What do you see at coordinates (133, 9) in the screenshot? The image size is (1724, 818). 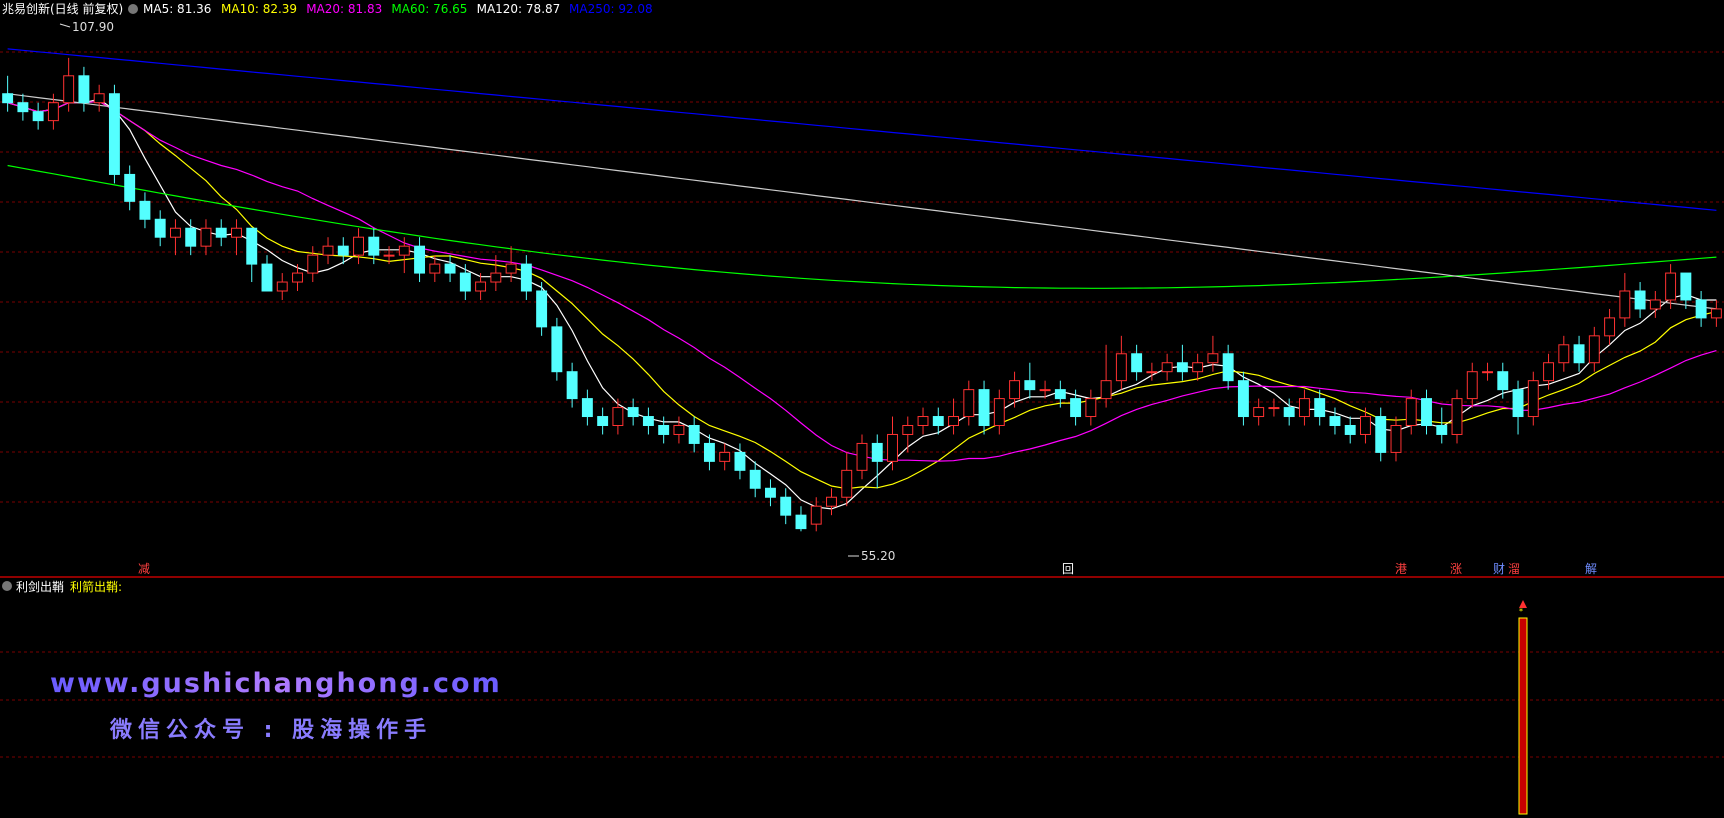 I see `settings-toggle-icon` at bounding box center [133, 9].